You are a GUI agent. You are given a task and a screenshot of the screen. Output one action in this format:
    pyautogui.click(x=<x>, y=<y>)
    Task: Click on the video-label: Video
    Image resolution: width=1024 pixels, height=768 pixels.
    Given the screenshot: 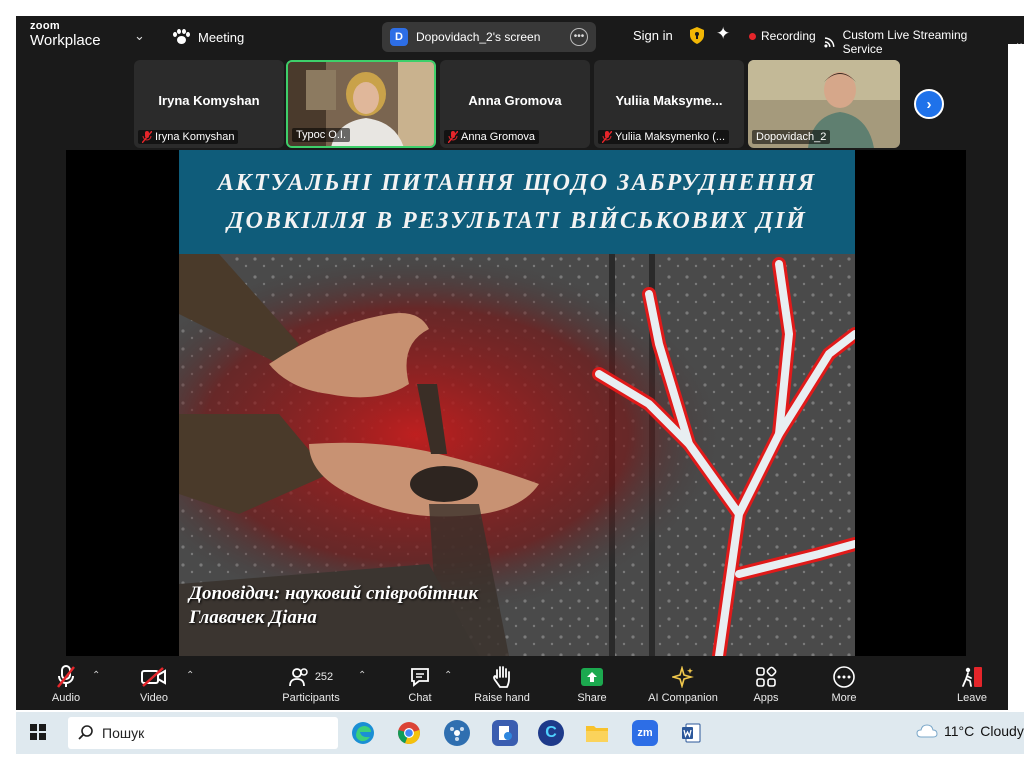 What is the action you would take?
    pyautogui.click(x=154, y=698)
    